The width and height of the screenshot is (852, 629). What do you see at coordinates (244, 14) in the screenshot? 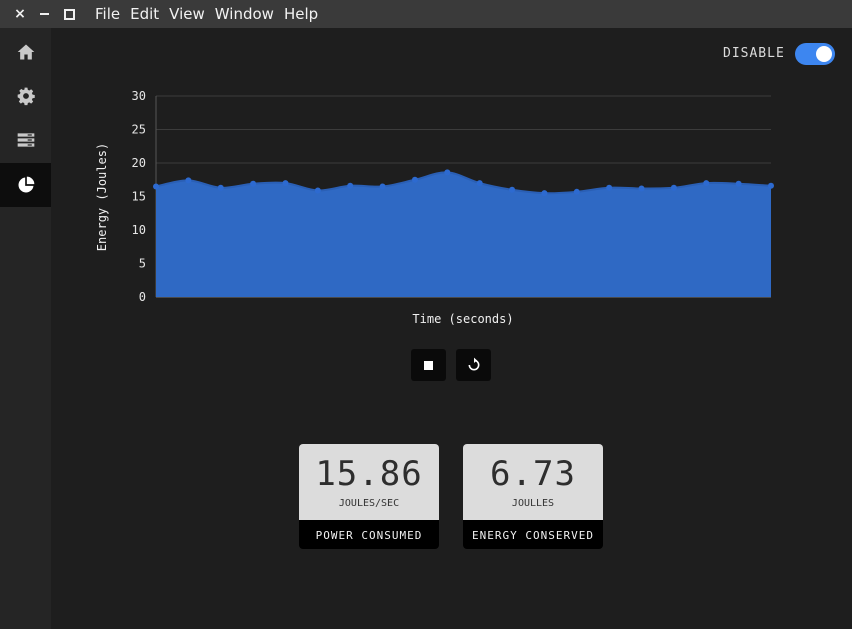
I see `menu-window: Window` at bounding box center [244, 14].